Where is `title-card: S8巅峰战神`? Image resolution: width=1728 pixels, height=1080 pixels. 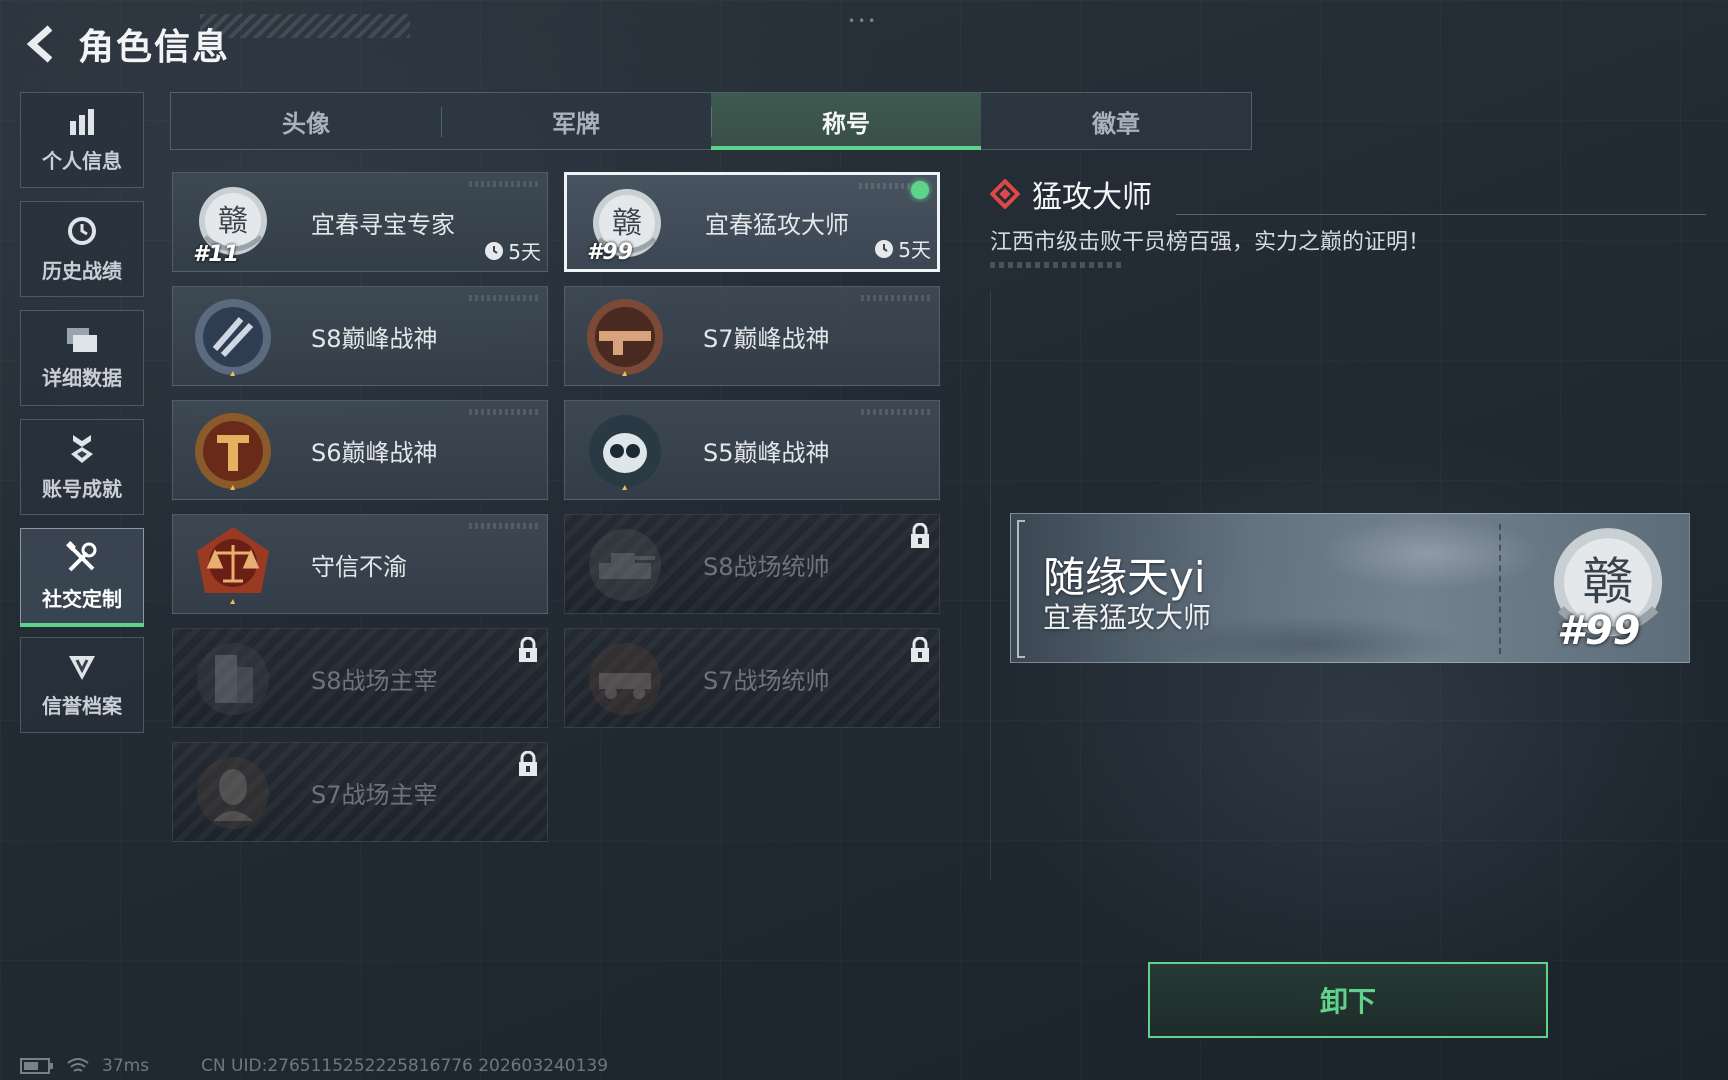 title-card: S8巅峰战神 is located at coordinates (360, 336).